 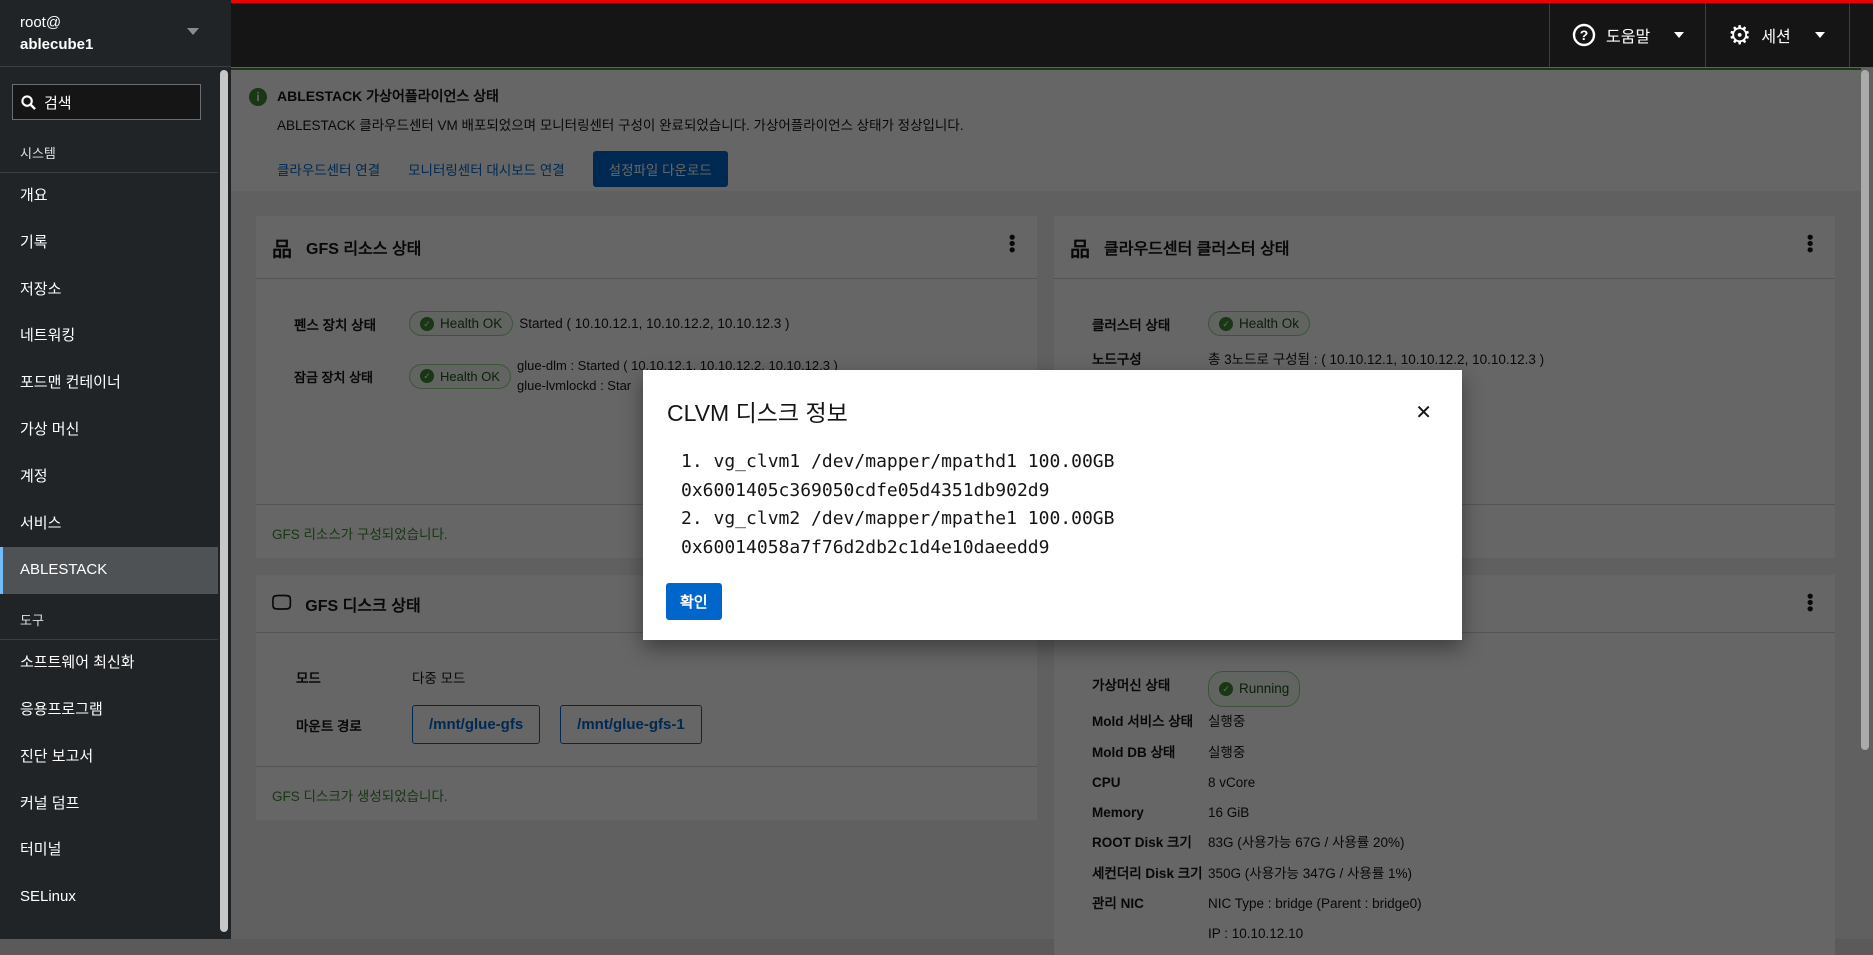 What do you see at coordinates (1310, 873) in the screenshot?
I see `vm-row-value: 350G (사용가능 347G / 사용률 1%)` at bounding box center [1310, 873].